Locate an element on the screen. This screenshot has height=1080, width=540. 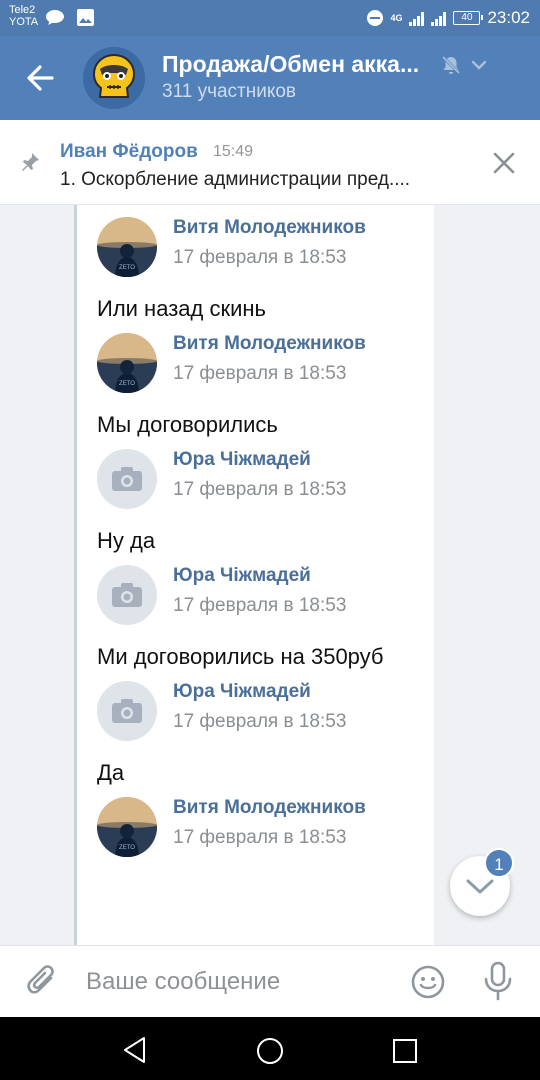
carrier-labels: Tele2 YOTA is located at coordinates (23, 16).